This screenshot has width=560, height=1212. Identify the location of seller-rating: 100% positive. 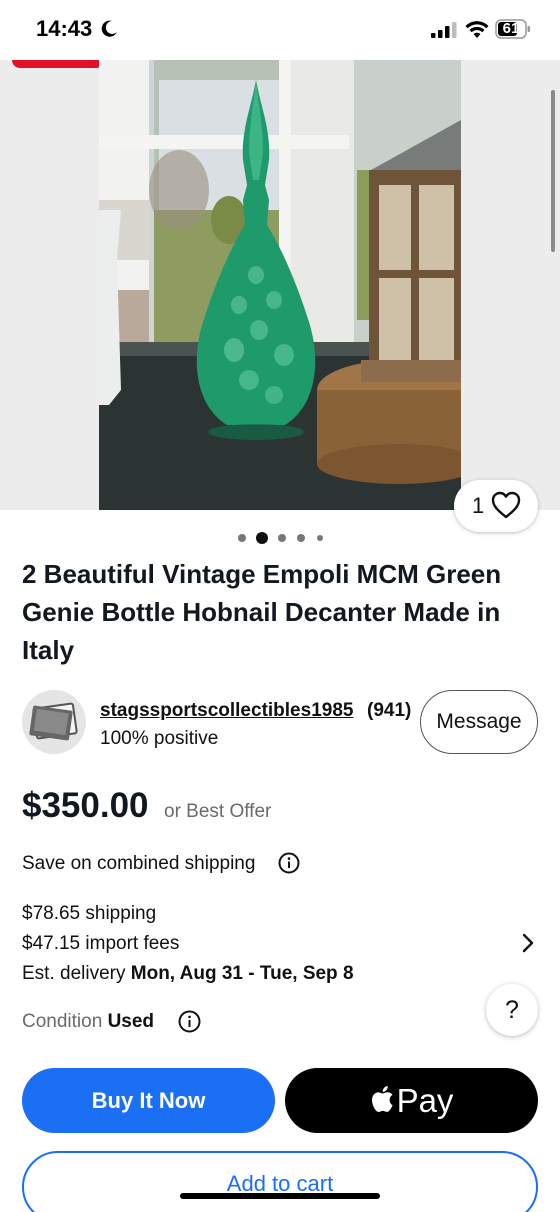
(159, 738).